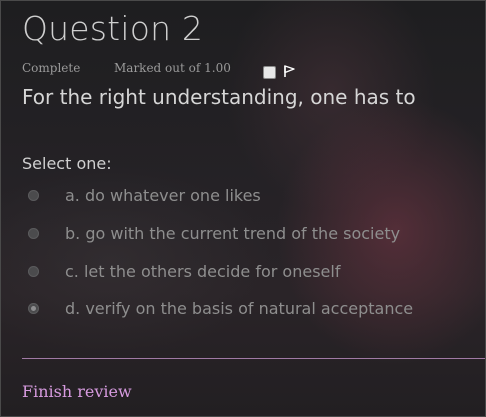 The width and height of the screenshot is (486, 417). Describe the element at coordinates (33, 233) in the screenshot. I see `radio-option-b` at that location.